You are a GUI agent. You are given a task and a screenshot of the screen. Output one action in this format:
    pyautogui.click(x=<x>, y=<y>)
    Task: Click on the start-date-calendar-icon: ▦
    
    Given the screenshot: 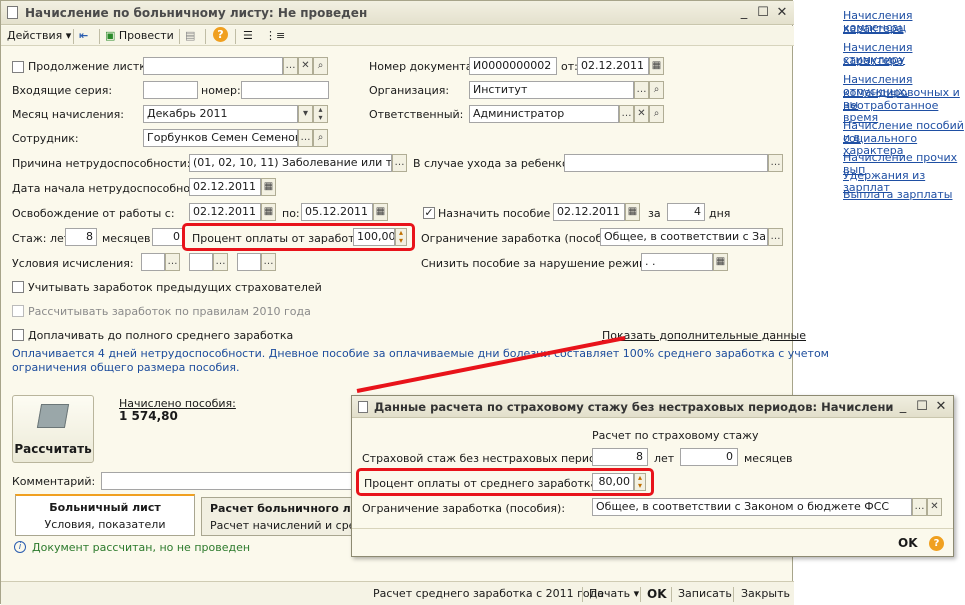 What is the action you would take?
    pyautogui.click(x=268, y=187)
    